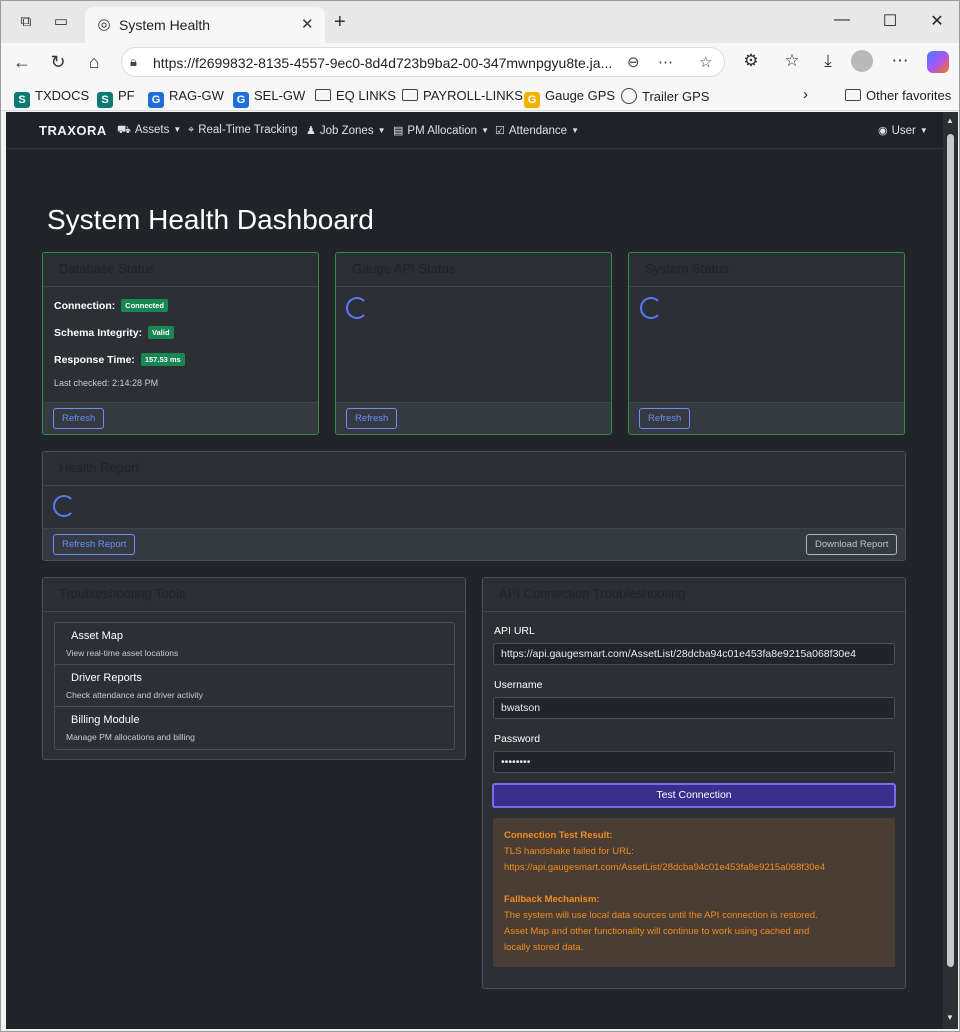  What do you see at coordinates (665, 62) in the screenshot?
I see `reading-mode-icon: ⋯` at bounding box center [665, 62].